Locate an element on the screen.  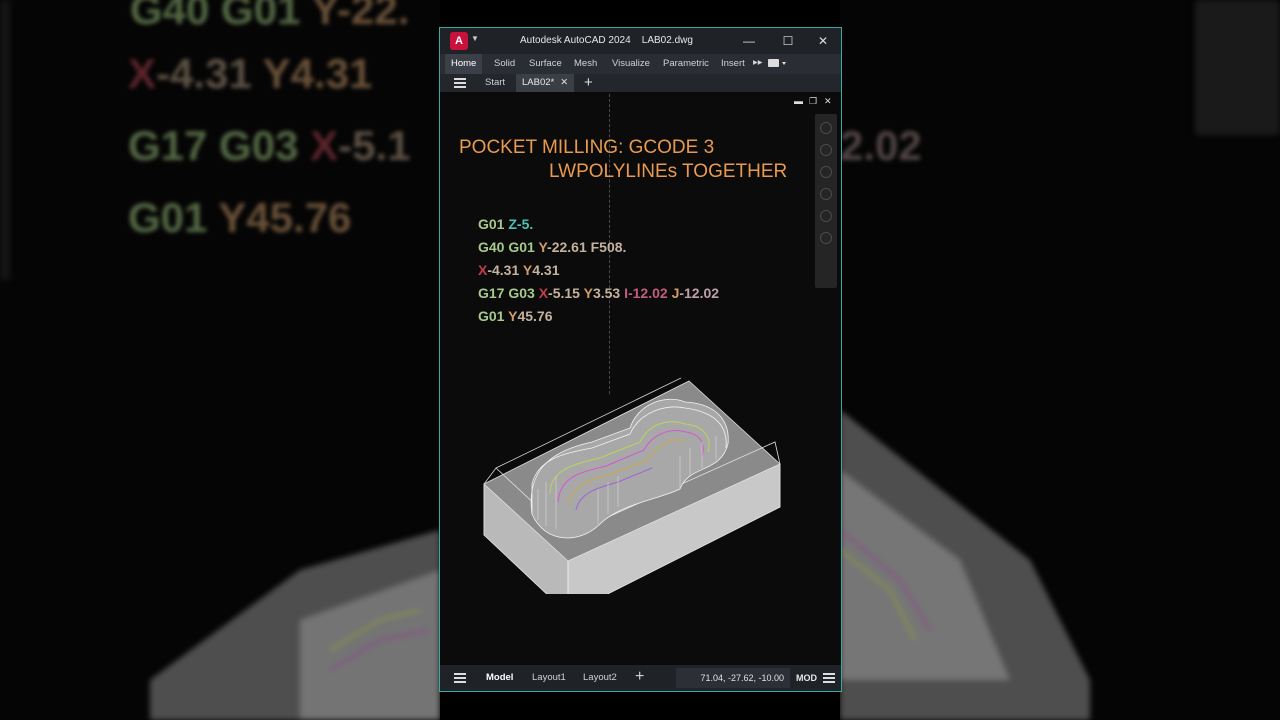
gcode-token: 3.53 is located at coordinates (608, 293).